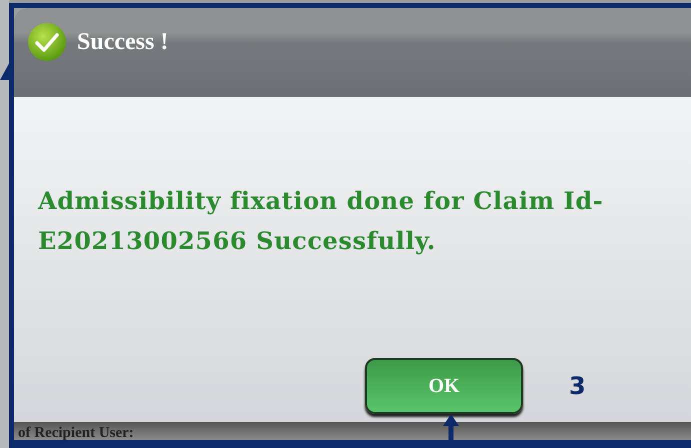 Image resolution: width=691 pixels, height=448 pixels. Describe the element at coordinates (122, 42) in the screenshot. I see `dialog-title: Success !` at that location.